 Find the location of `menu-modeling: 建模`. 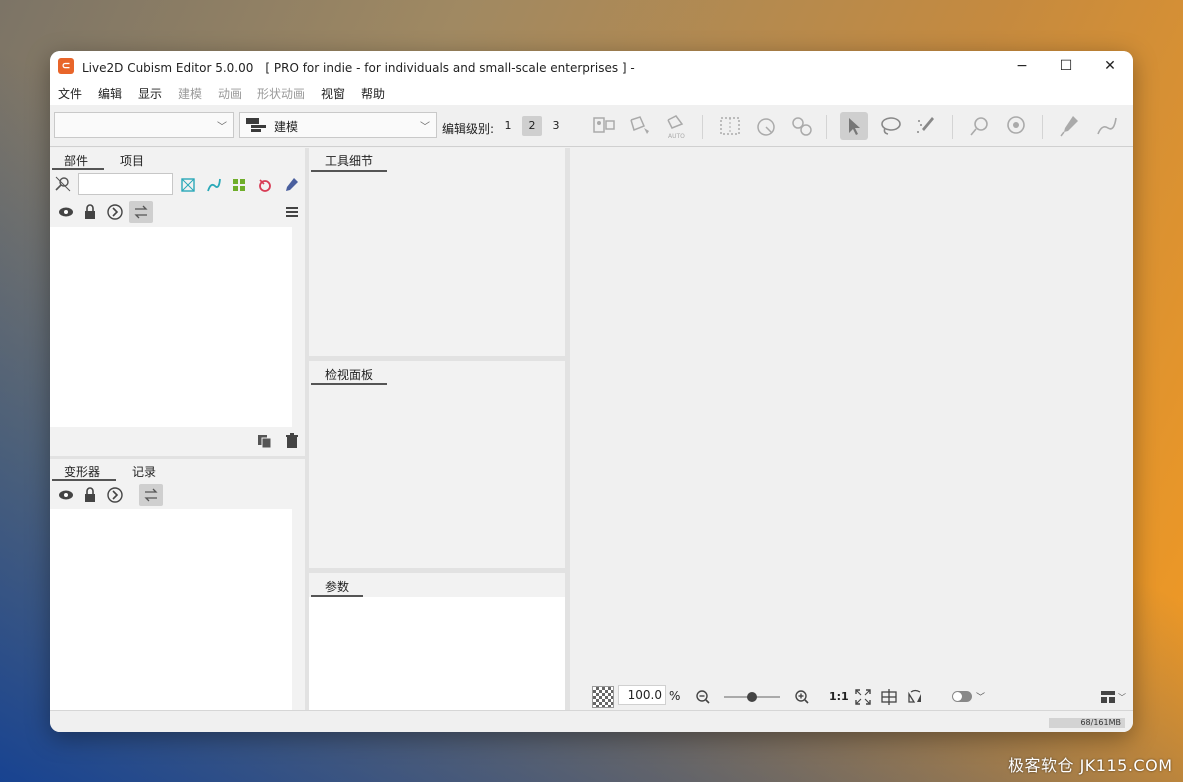

menu-modeling: 建模 is located at coordinates (190, 93).